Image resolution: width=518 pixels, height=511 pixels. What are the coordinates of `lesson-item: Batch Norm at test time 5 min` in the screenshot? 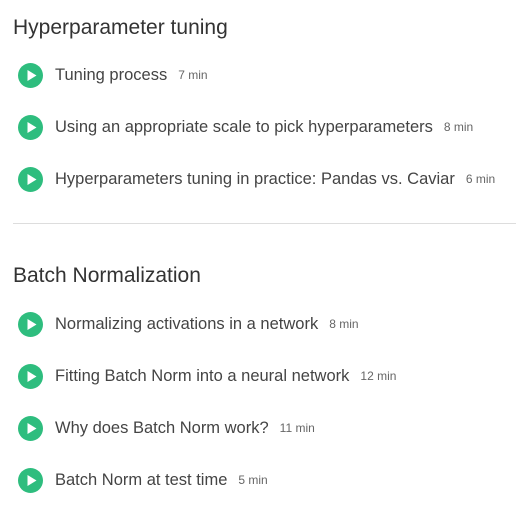 It's located at (143, 480).